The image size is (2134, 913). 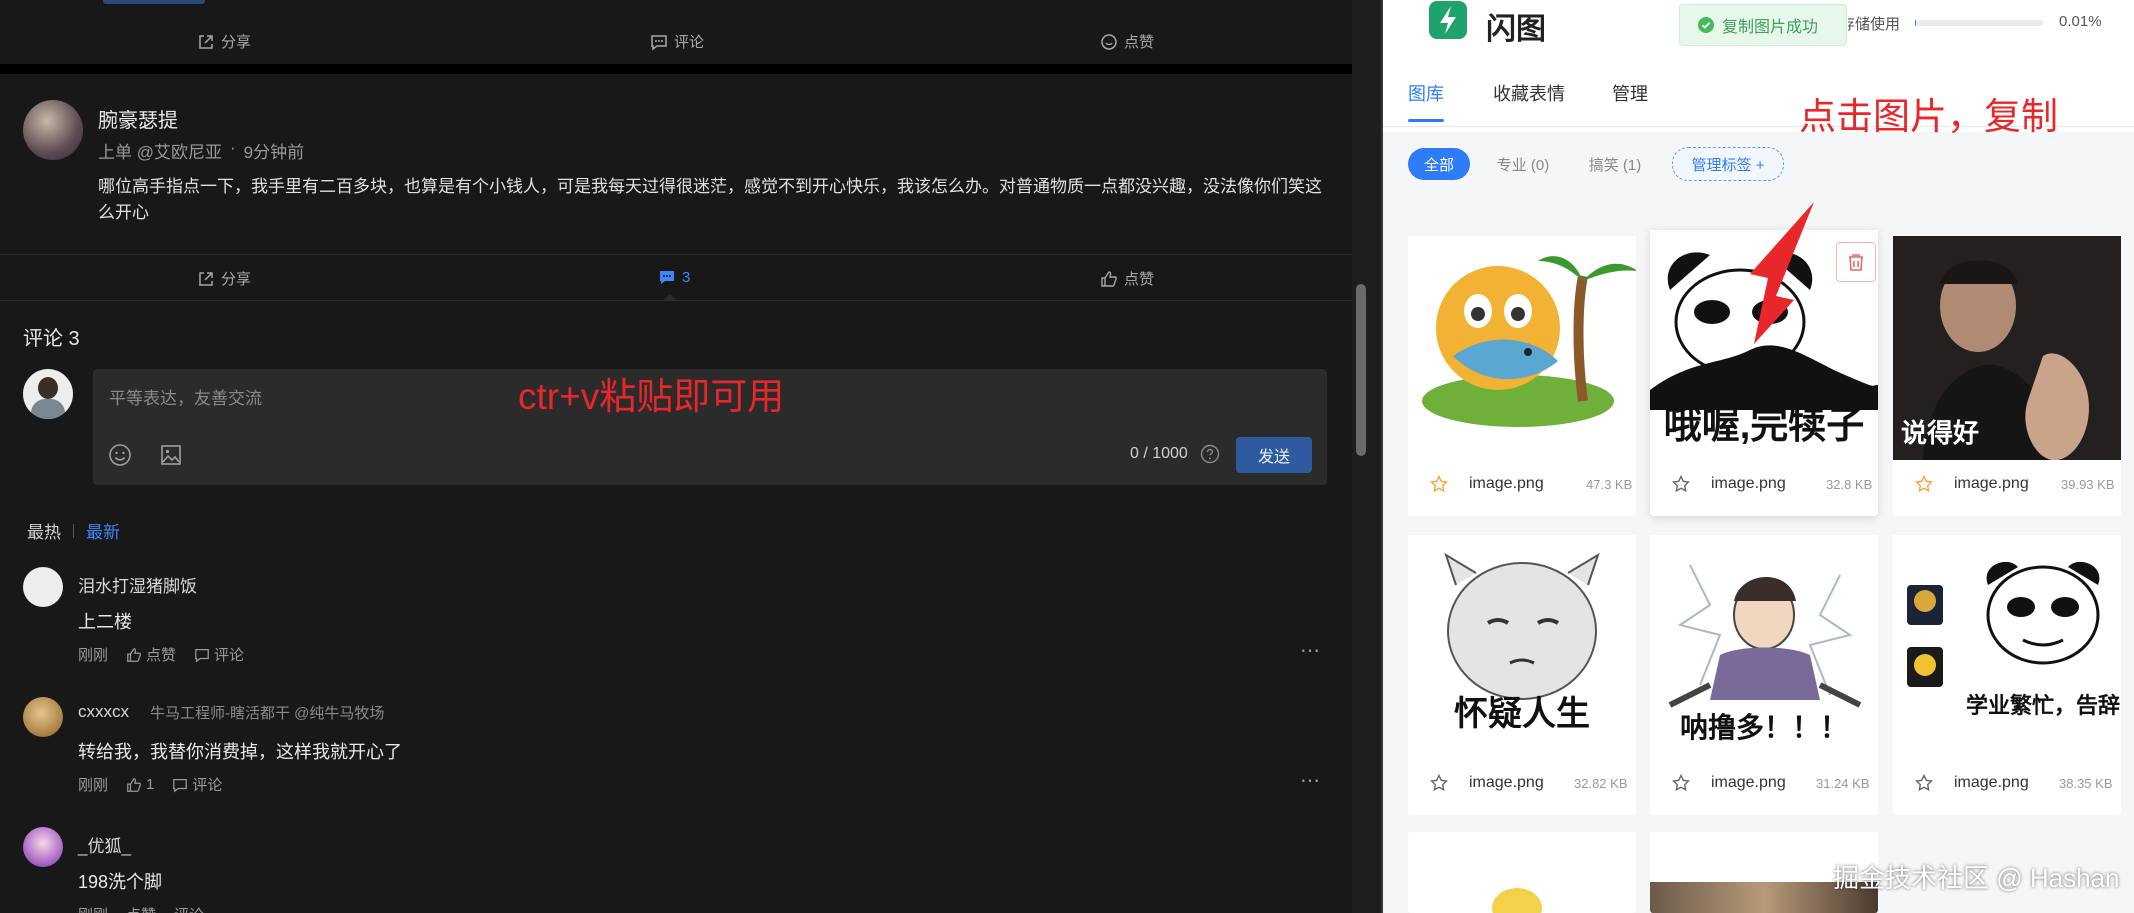 I want to click on image-card: 怀疑人生 image.png 32.82 KB, so click(x=1522, y=675).